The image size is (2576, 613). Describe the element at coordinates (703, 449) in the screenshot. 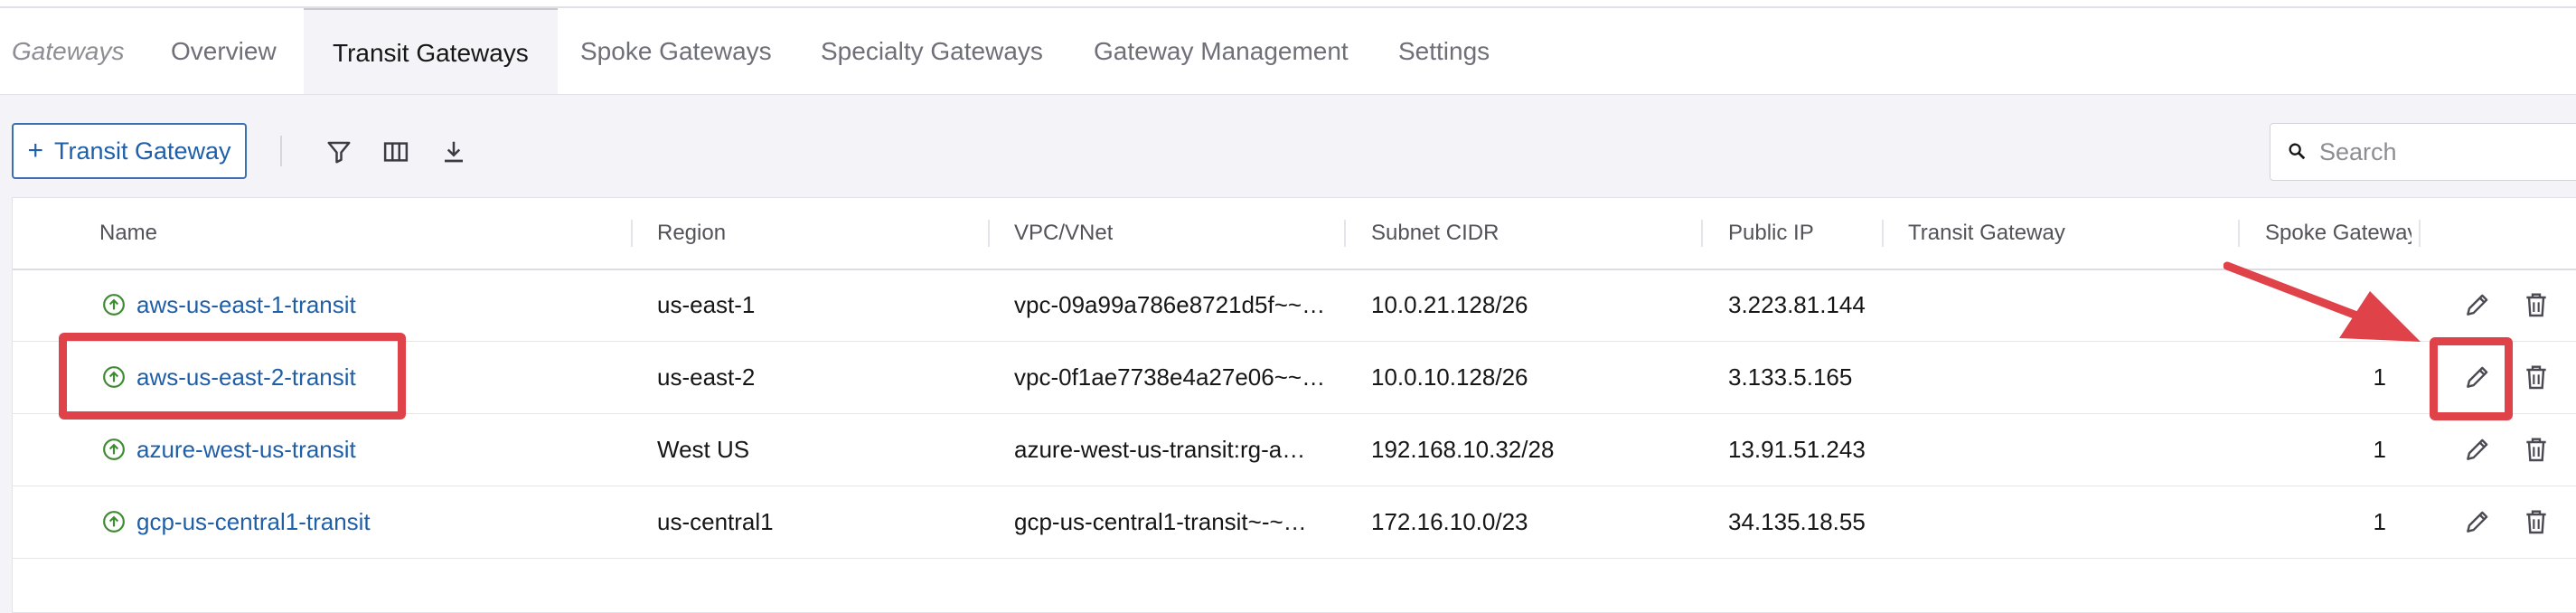

I see `region-cell: West US` at that location.